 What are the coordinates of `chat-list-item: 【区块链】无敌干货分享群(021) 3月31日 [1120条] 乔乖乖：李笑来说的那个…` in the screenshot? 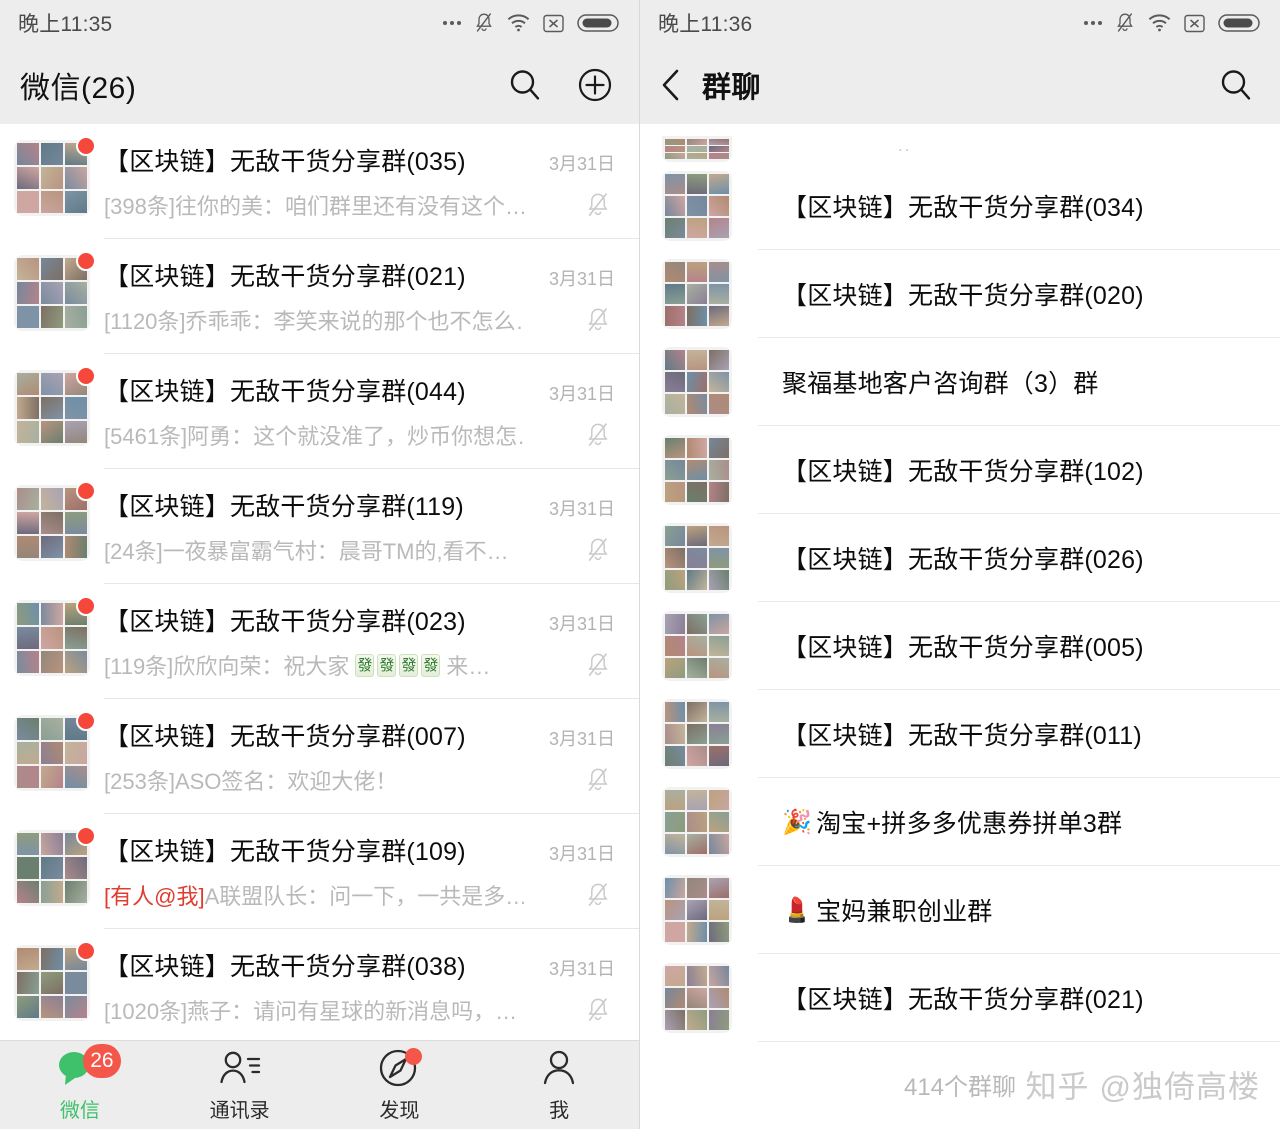 It's located at (319, 296).